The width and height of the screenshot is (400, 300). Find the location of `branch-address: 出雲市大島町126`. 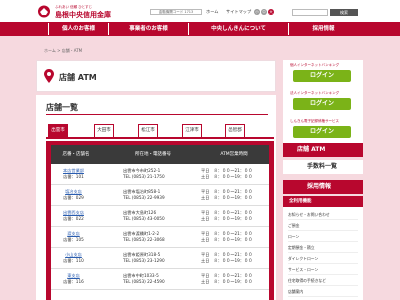

branch-address: 出雲市大島町126 is located at coordinates (140, 212).